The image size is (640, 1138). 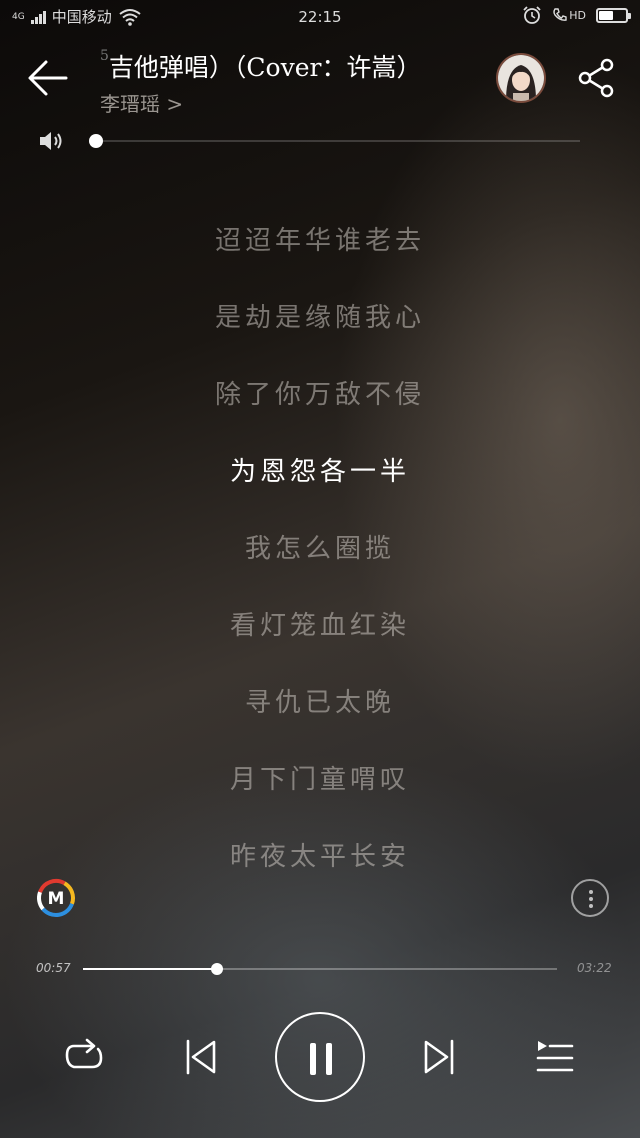 I want to click on battery-level, so click(x=606, y=15).